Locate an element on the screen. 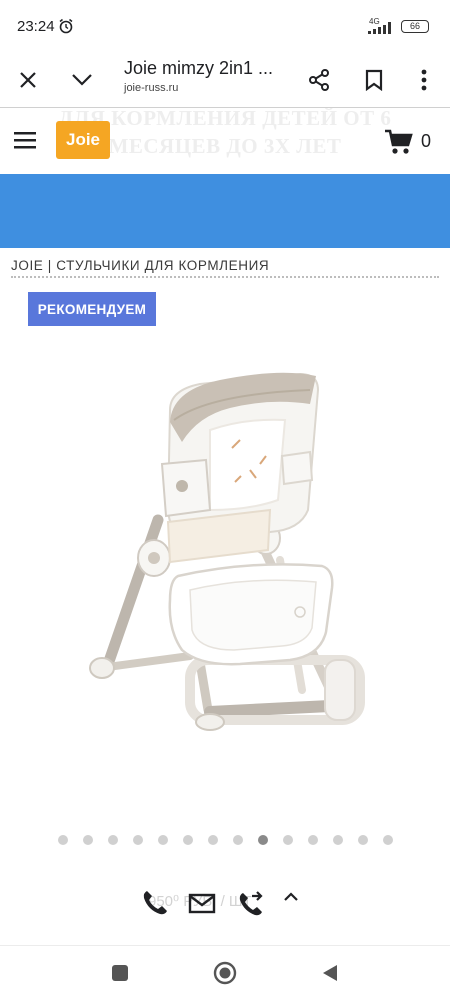 This screenshot has width=450, height=1000. back-icon is located at coordinates (330, 973).